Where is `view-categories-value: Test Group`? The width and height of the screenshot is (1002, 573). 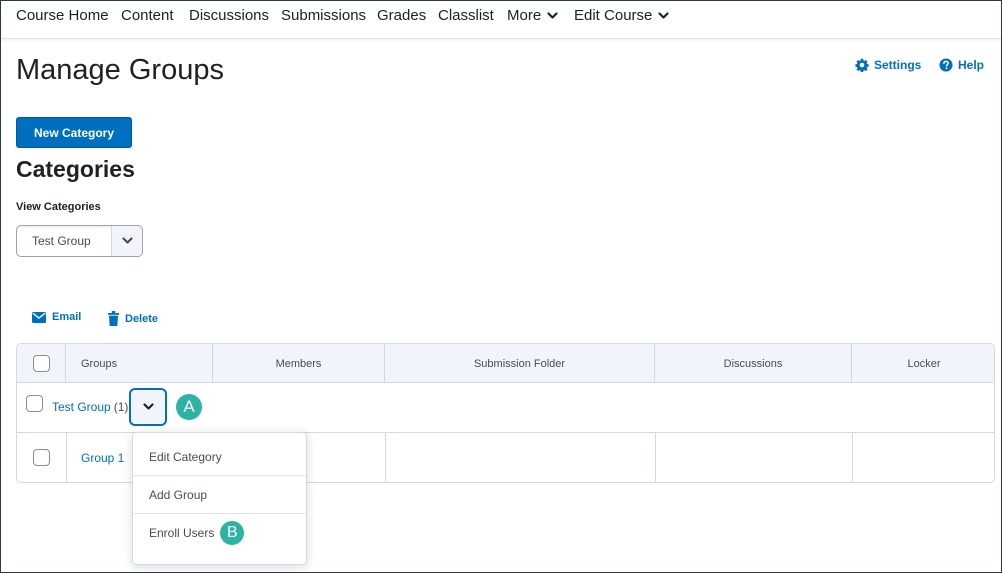
view-categories-value: Test Group is located at coordinates (61, 241).